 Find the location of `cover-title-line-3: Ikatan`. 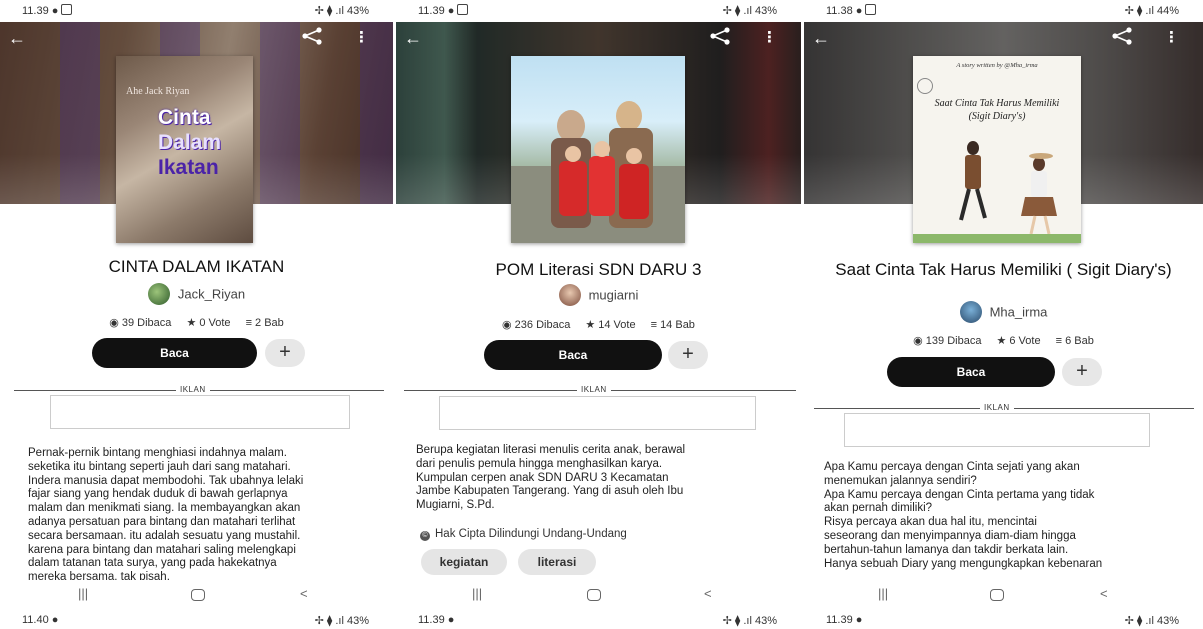

cover-title-line-3: Ikatan is located at coordinates (188, 167).